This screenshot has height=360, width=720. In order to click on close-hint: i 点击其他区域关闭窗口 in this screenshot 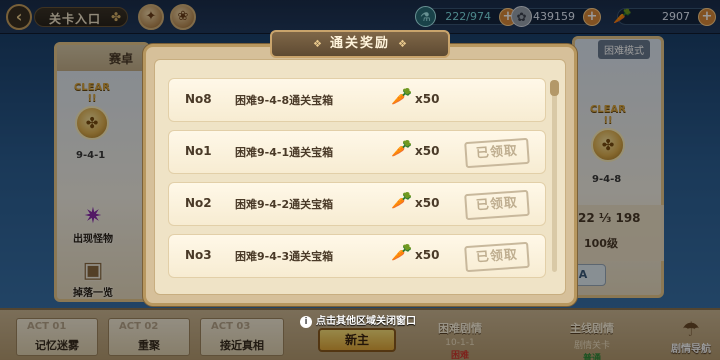, I will do `click(358, 320)`.